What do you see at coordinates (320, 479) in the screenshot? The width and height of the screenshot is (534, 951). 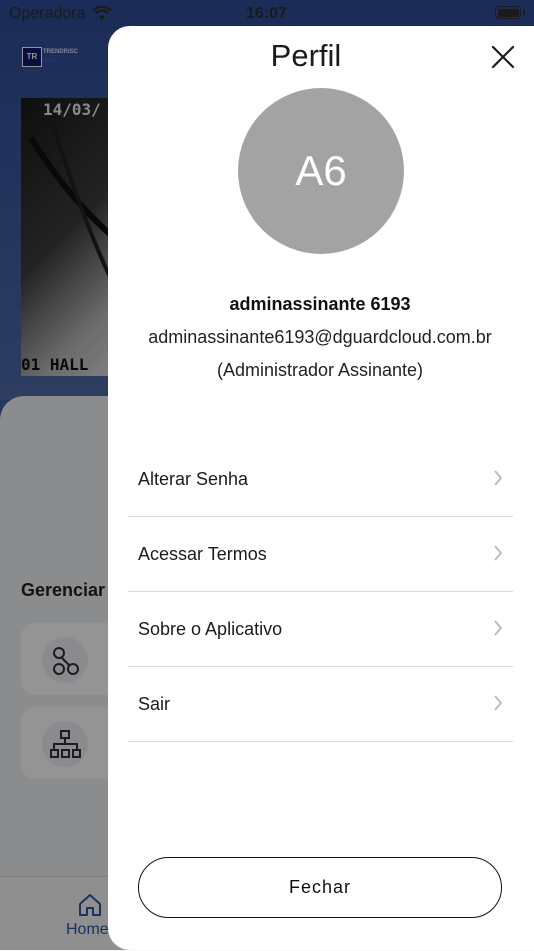 I see `menu-item-alterar-senha: Alterar Senha` at bounding box center [320, 479].